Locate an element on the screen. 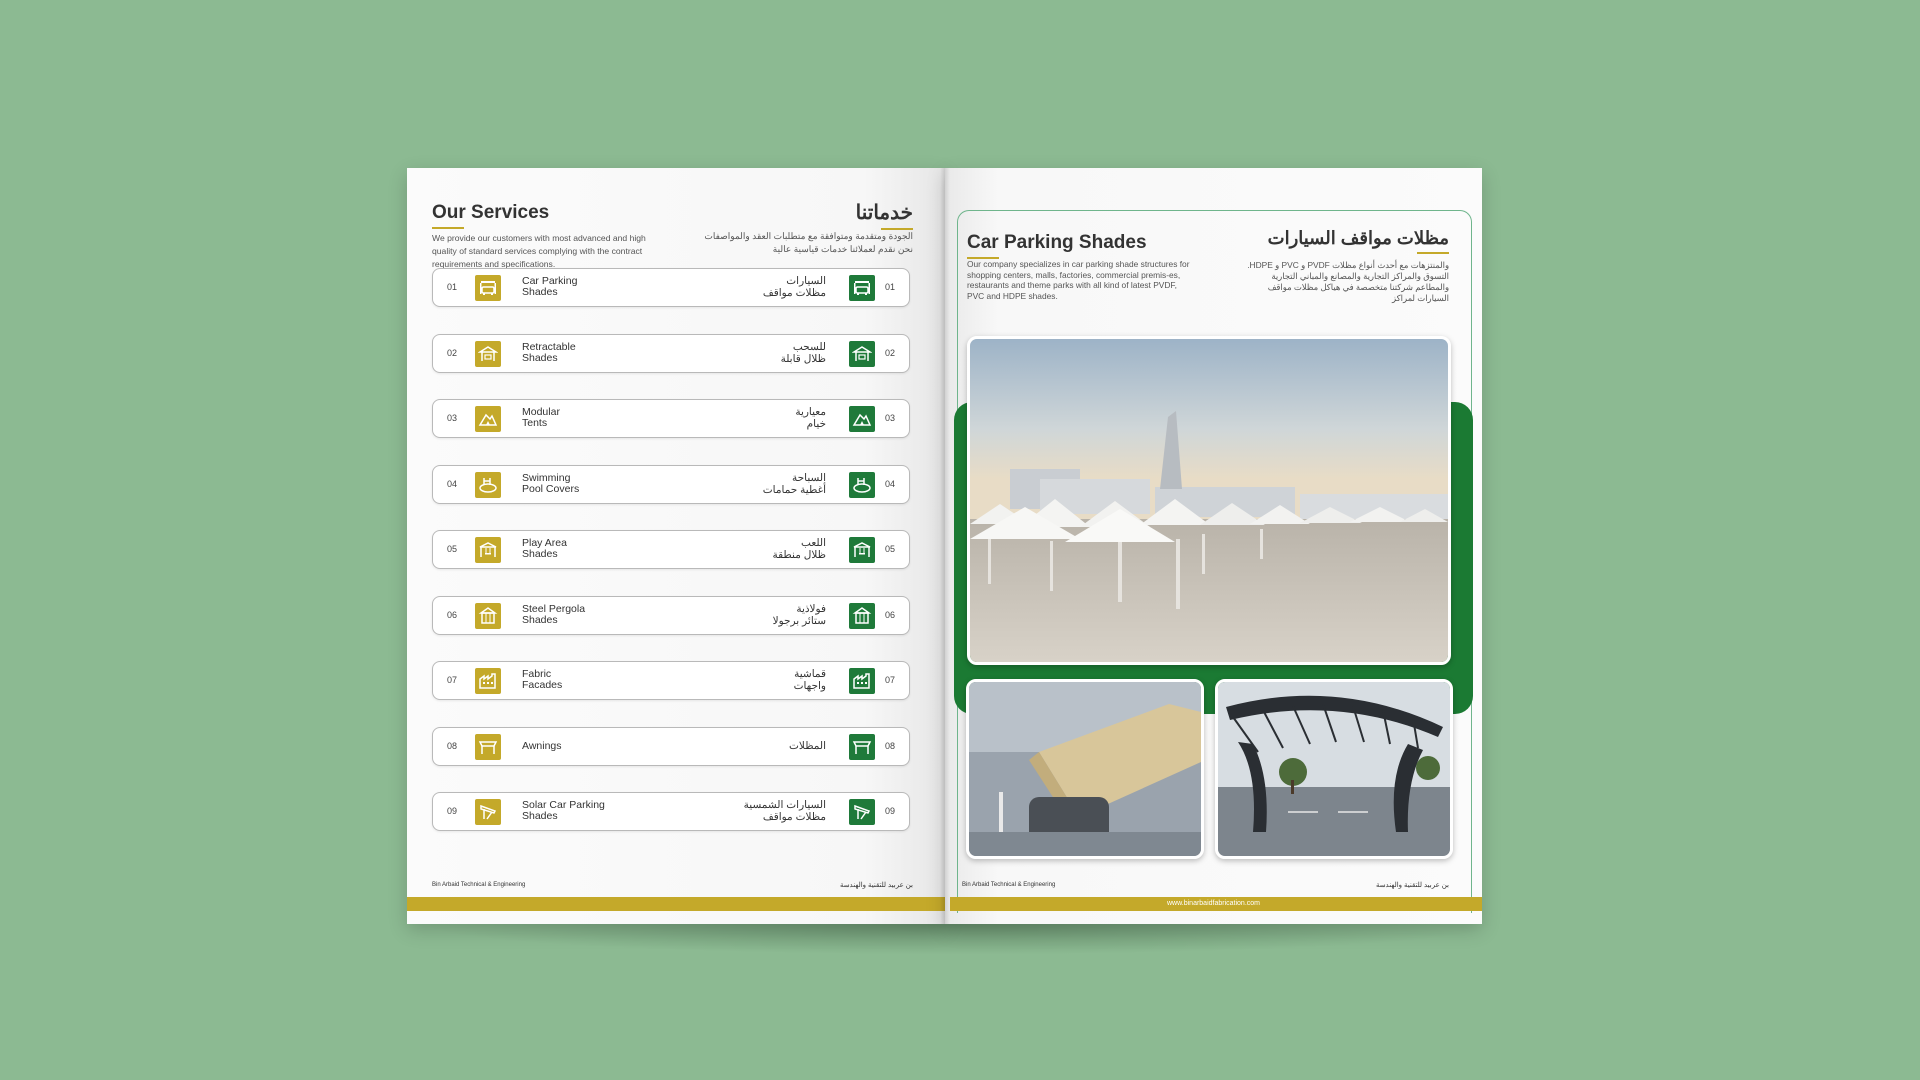  footer-bar is located at coordinates (676, 904).